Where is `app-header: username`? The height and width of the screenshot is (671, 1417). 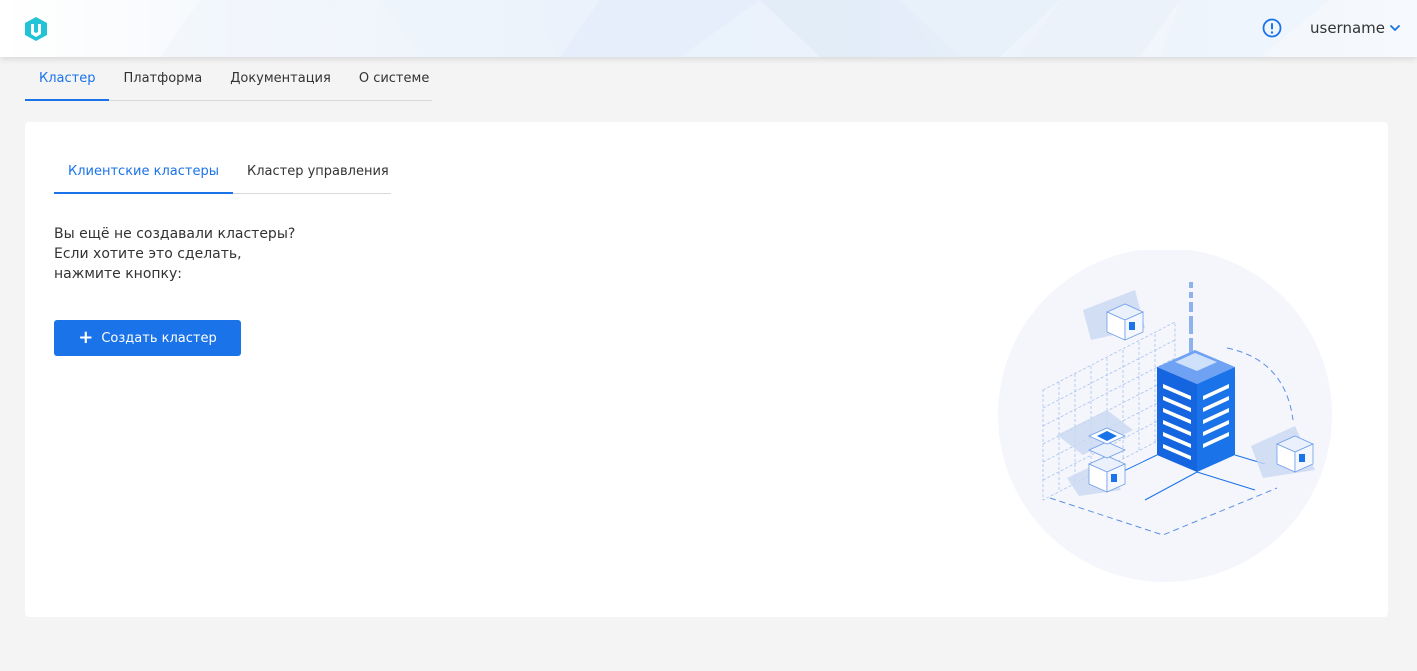 app-header: username is located at coordinates (708, 28).